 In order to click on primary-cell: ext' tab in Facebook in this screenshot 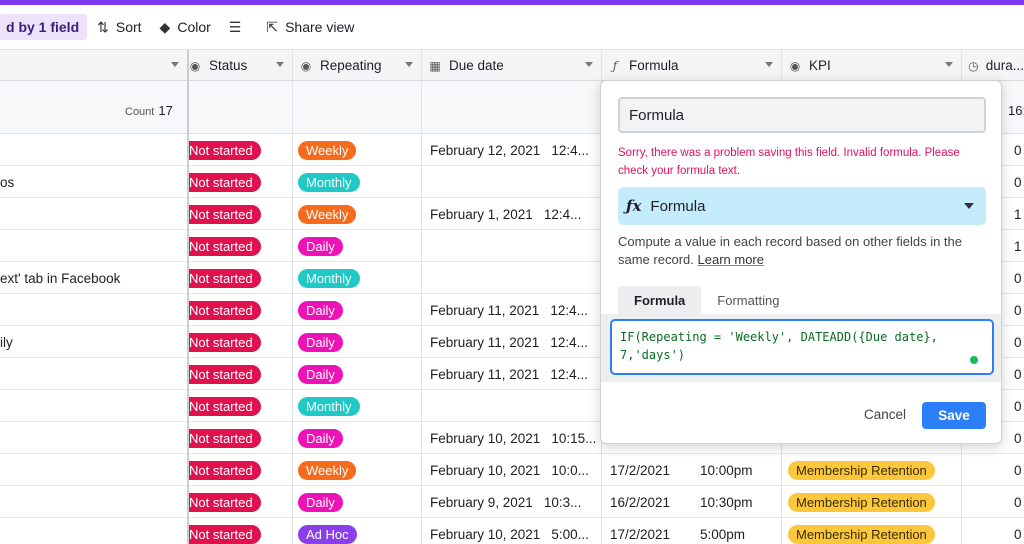, I will do `click(93, 278)`.